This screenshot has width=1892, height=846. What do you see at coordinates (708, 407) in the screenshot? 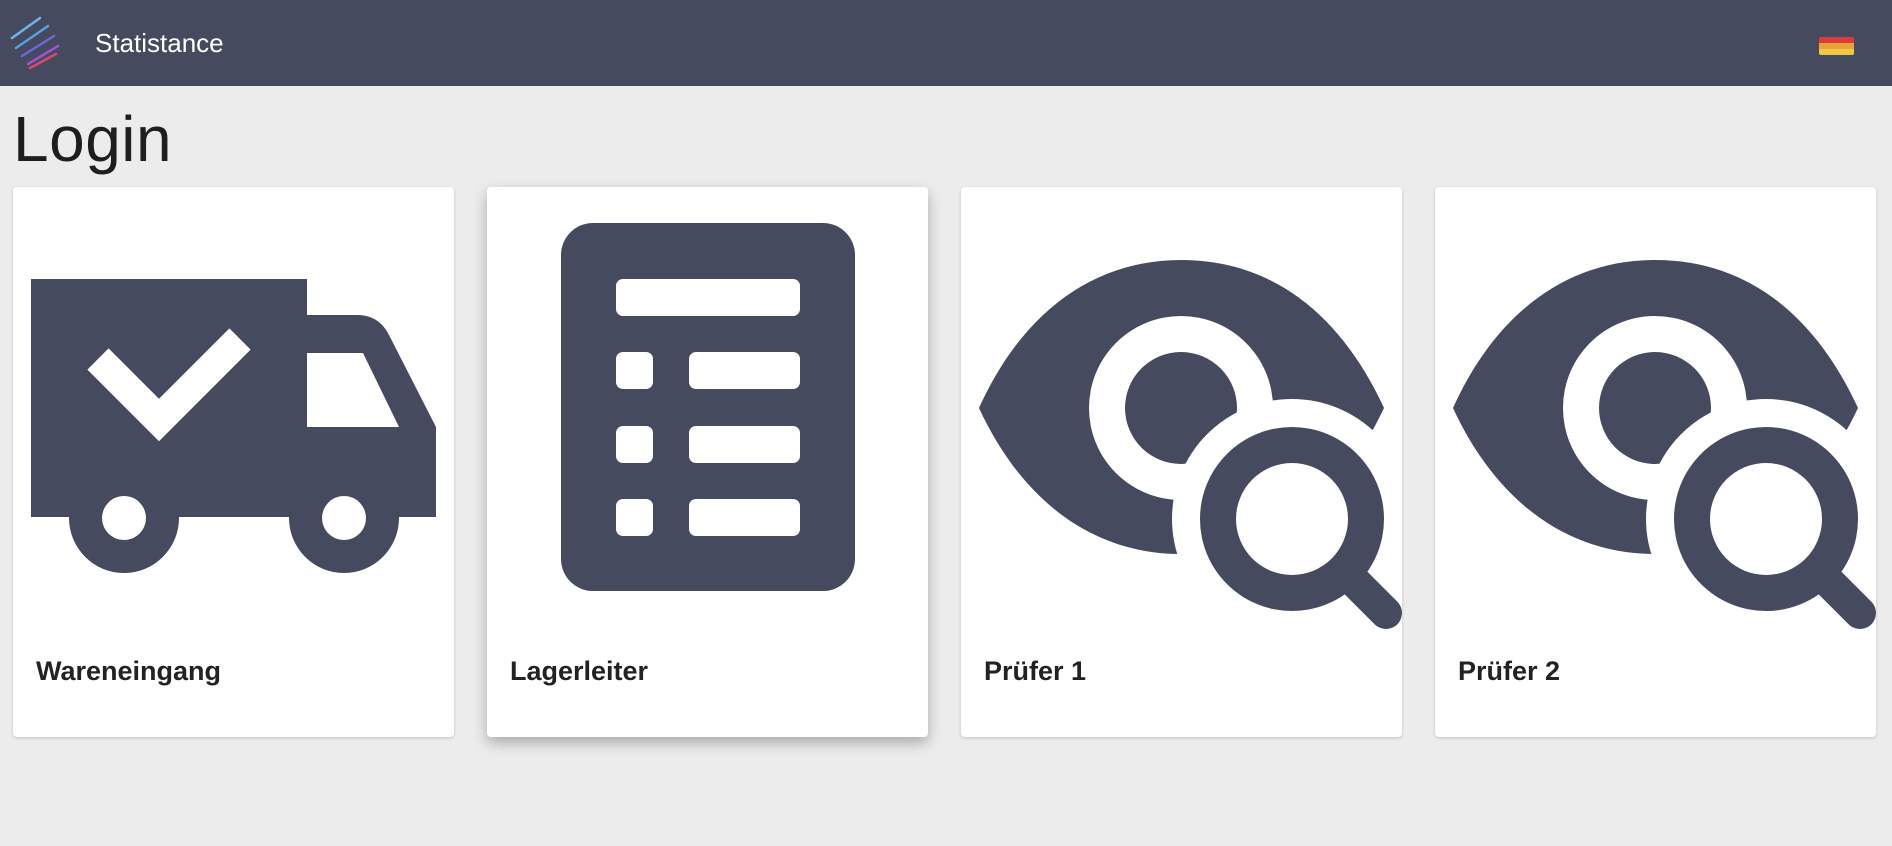
I see `checklist-icon` at bounding box center [708, 407].